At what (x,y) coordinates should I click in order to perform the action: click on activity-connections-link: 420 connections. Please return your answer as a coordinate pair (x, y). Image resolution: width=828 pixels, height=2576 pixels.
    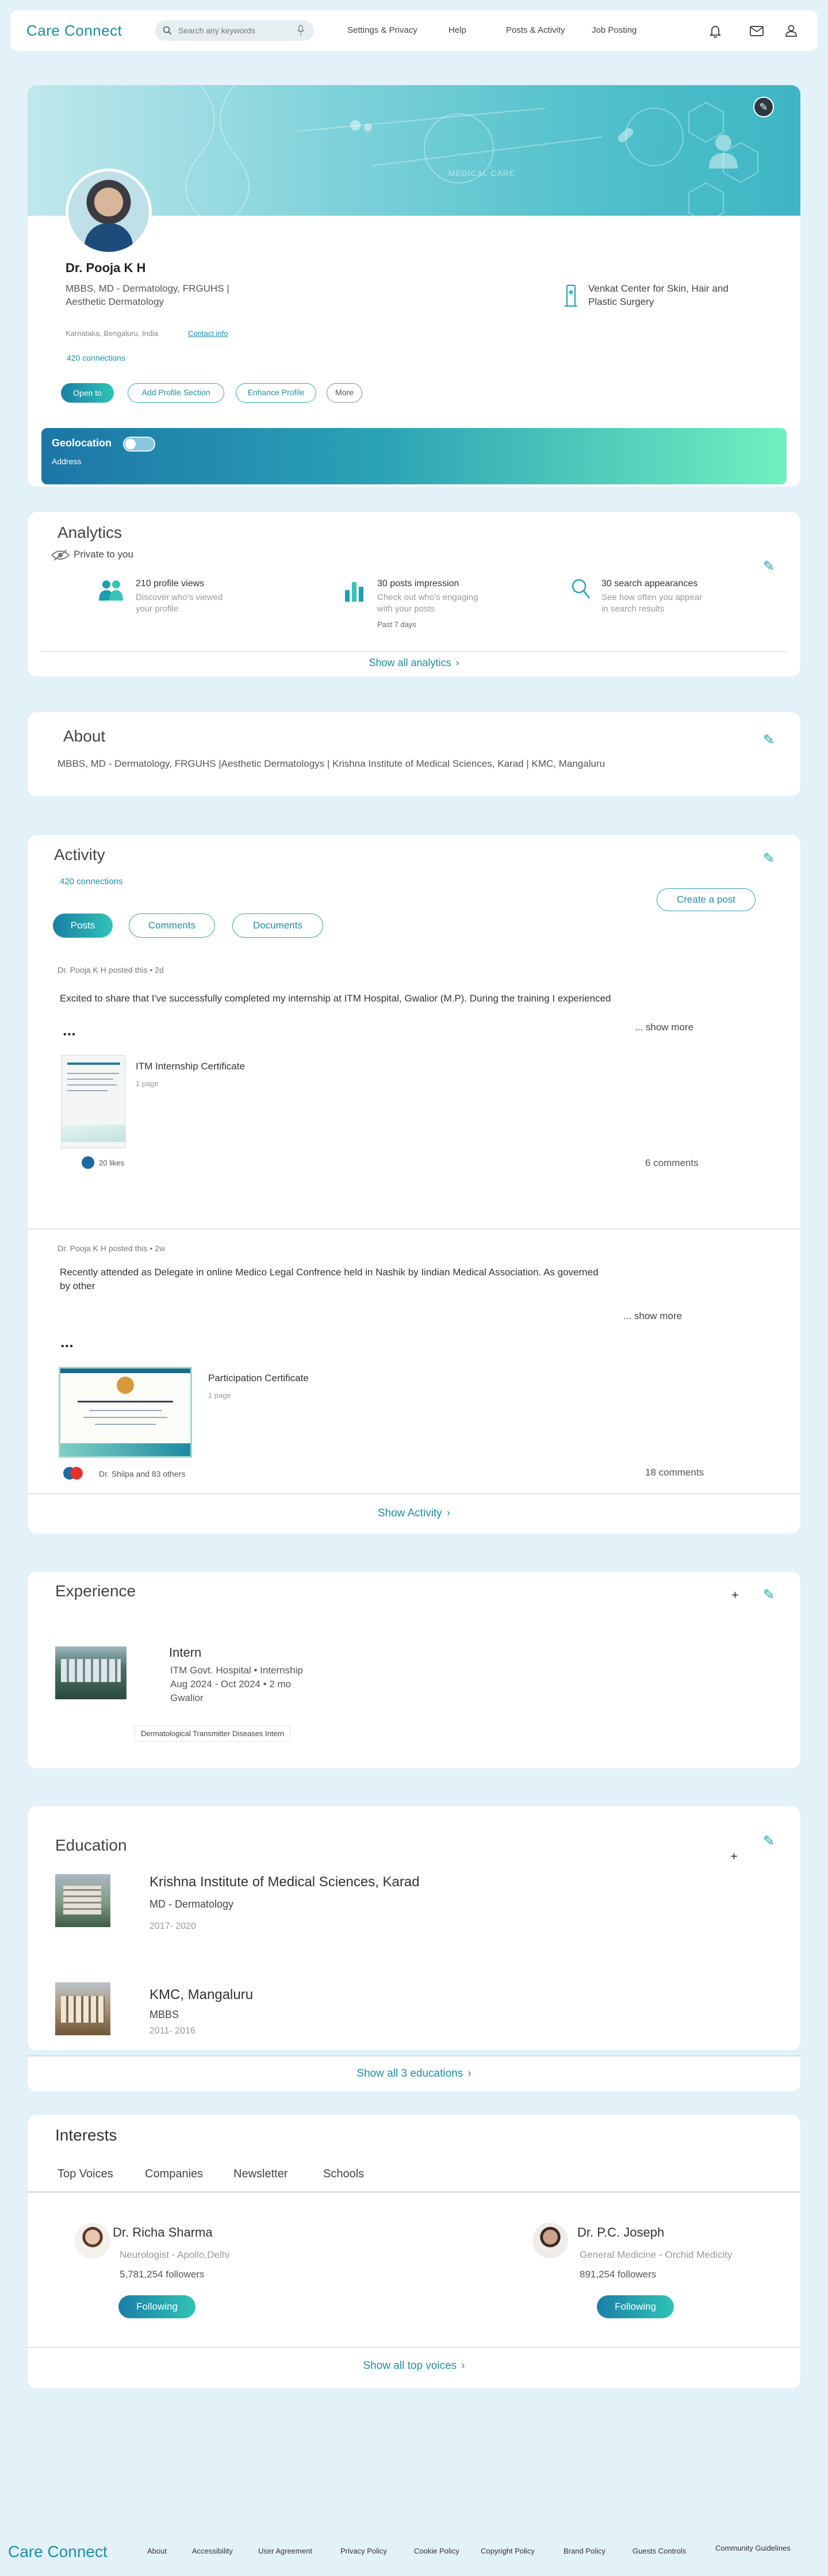
    Looking at the image, I should click on (91, 881).